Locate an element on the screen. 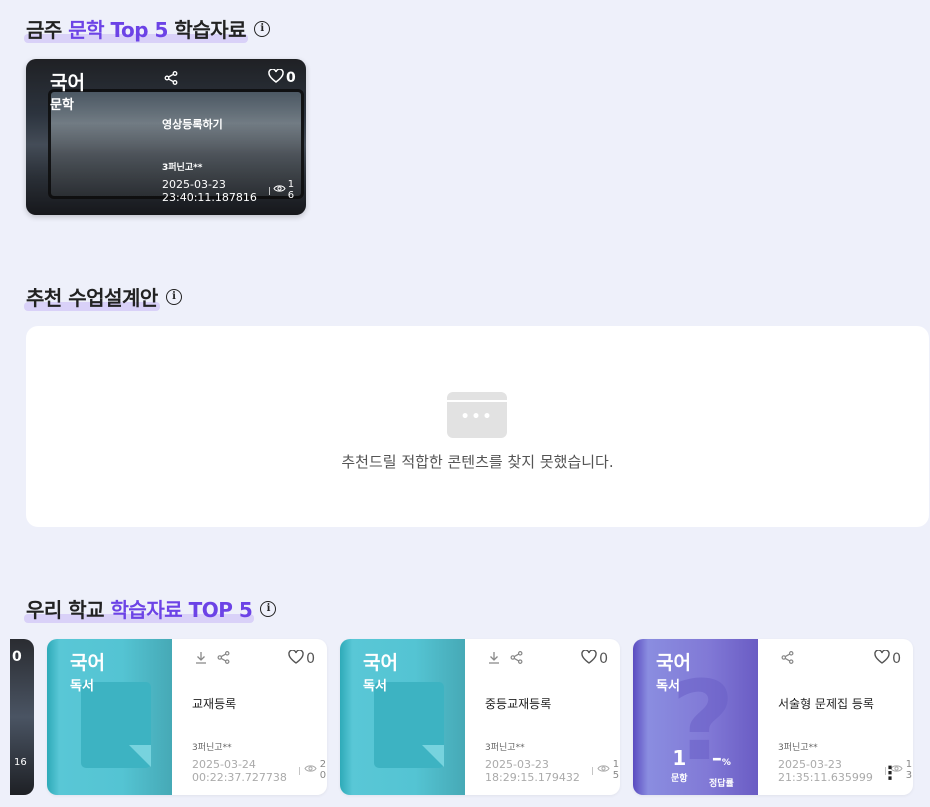 The height and width of the screenshot is (807, 930). view-count: 16 is located at coordinates (20, 762).